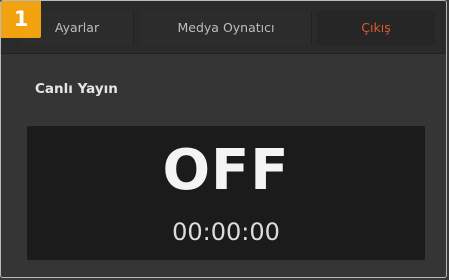  Describe the element at coordinates (226, 232) in the screenshot. I see `stream-timer: 00:00:00` at that location.